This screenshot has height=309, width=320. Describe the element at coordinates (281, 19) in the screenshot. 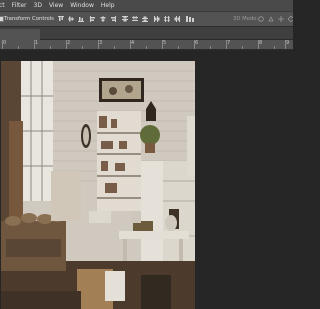

I see `3d-drag-icon` at that location.